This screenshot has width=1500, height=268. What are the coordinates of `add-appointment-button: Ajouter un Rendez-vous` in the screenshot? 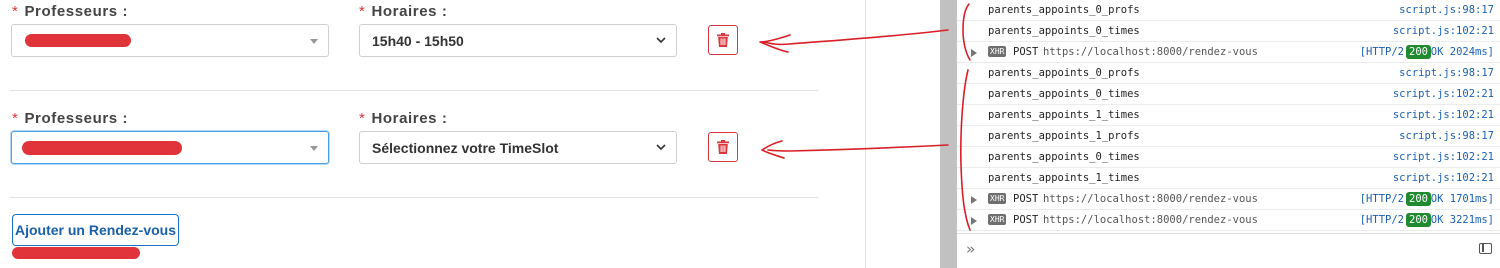 It's located at (95, 230).